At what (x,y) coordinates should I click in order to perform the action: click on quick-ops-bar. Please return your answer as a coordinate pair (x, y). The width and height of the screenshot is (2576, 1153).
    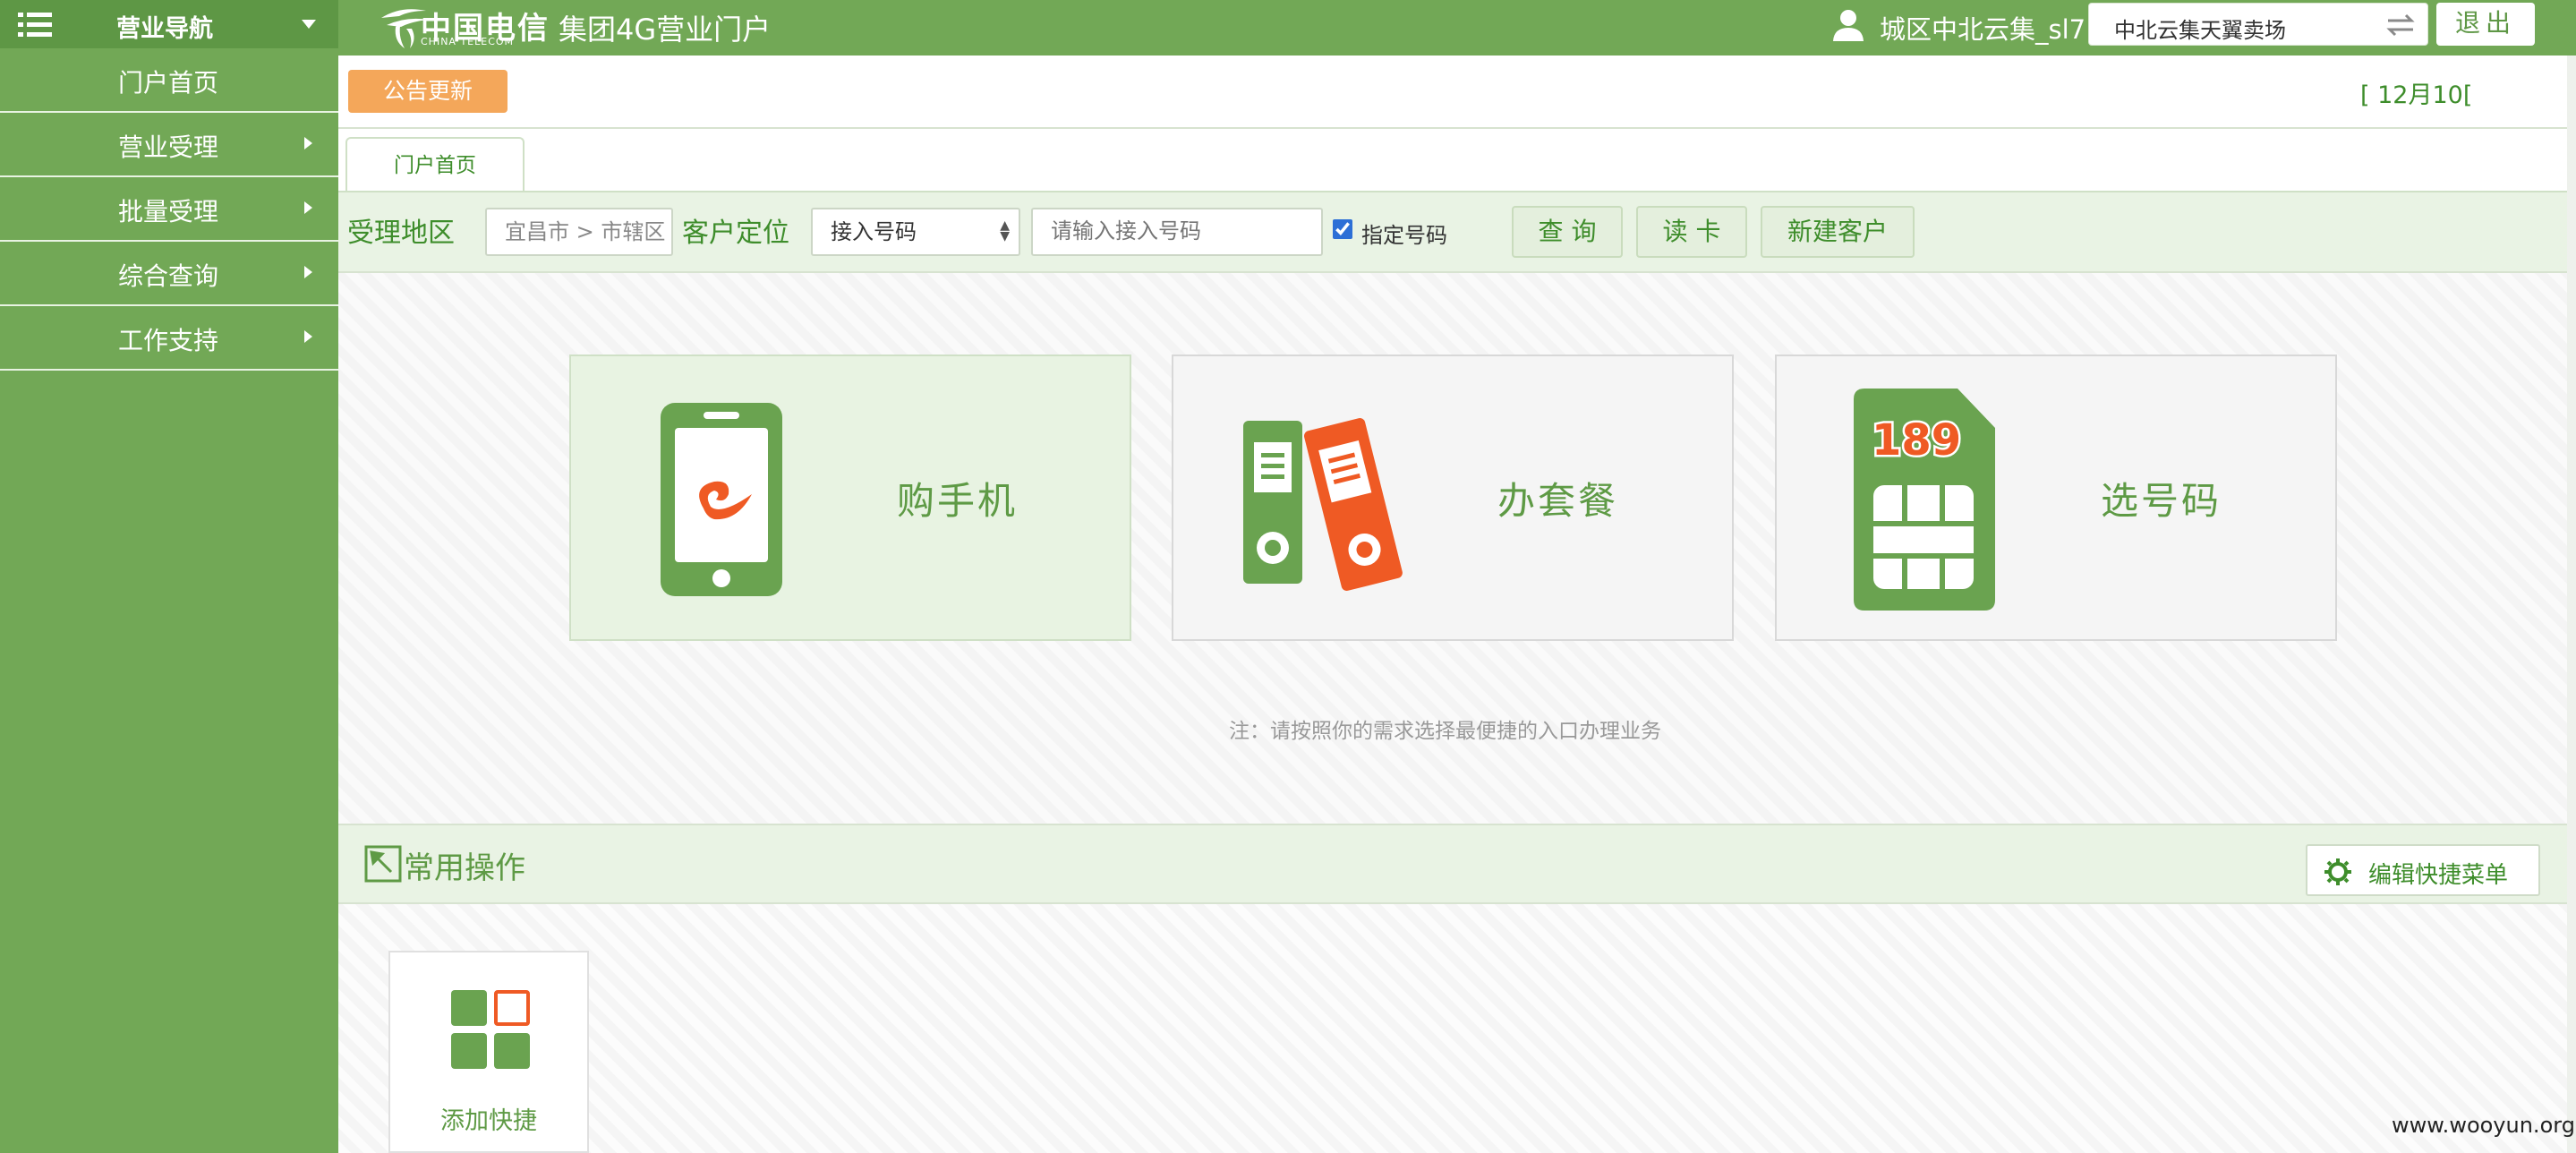
    Looking at the image, I should click on (1452, 864).